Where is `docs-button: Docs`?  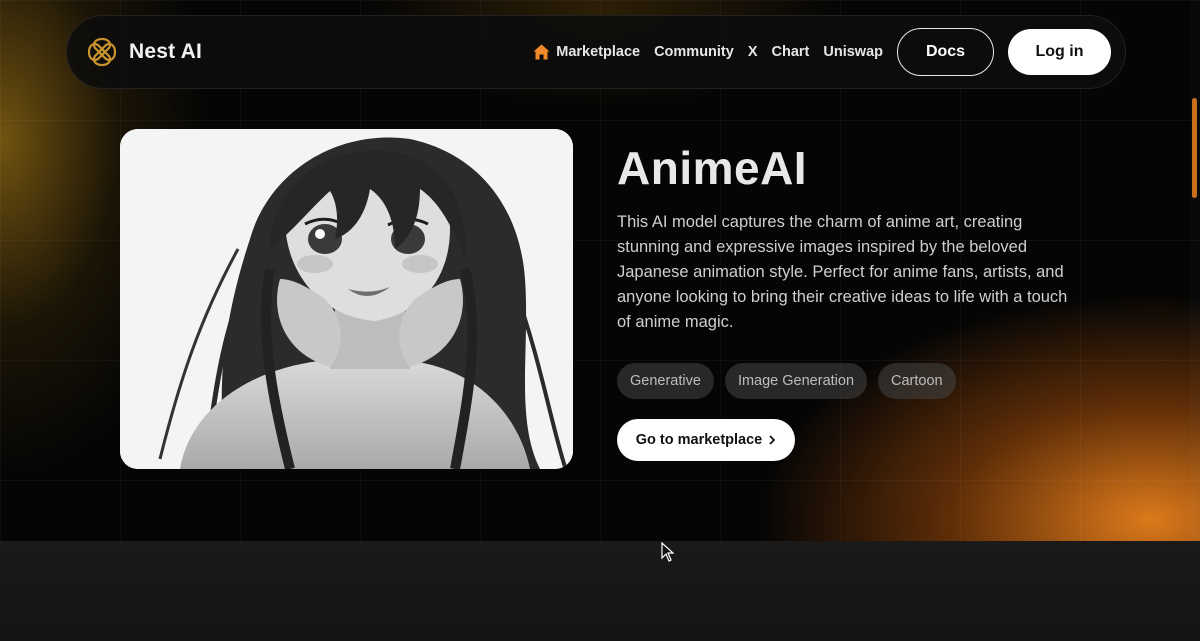 docs-button: Docs is located at coordinates (945, 52).